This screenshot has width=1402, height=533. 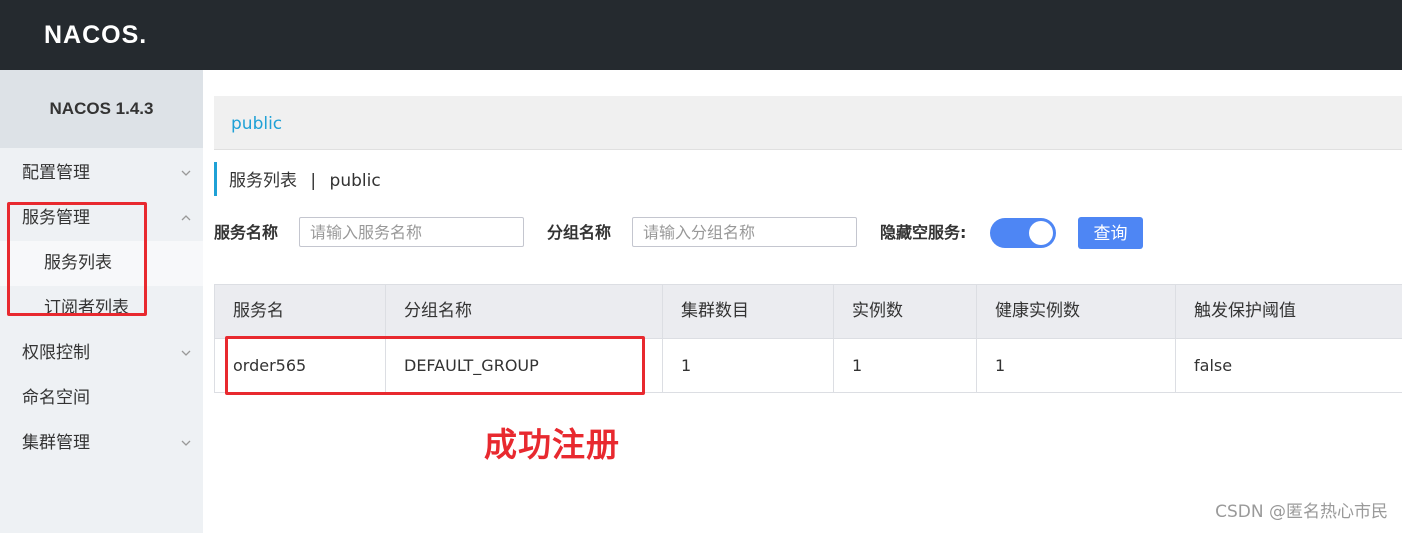 I want to click on sidebar-item-cluster-management: 集群管理, so click(x=101, y=443).